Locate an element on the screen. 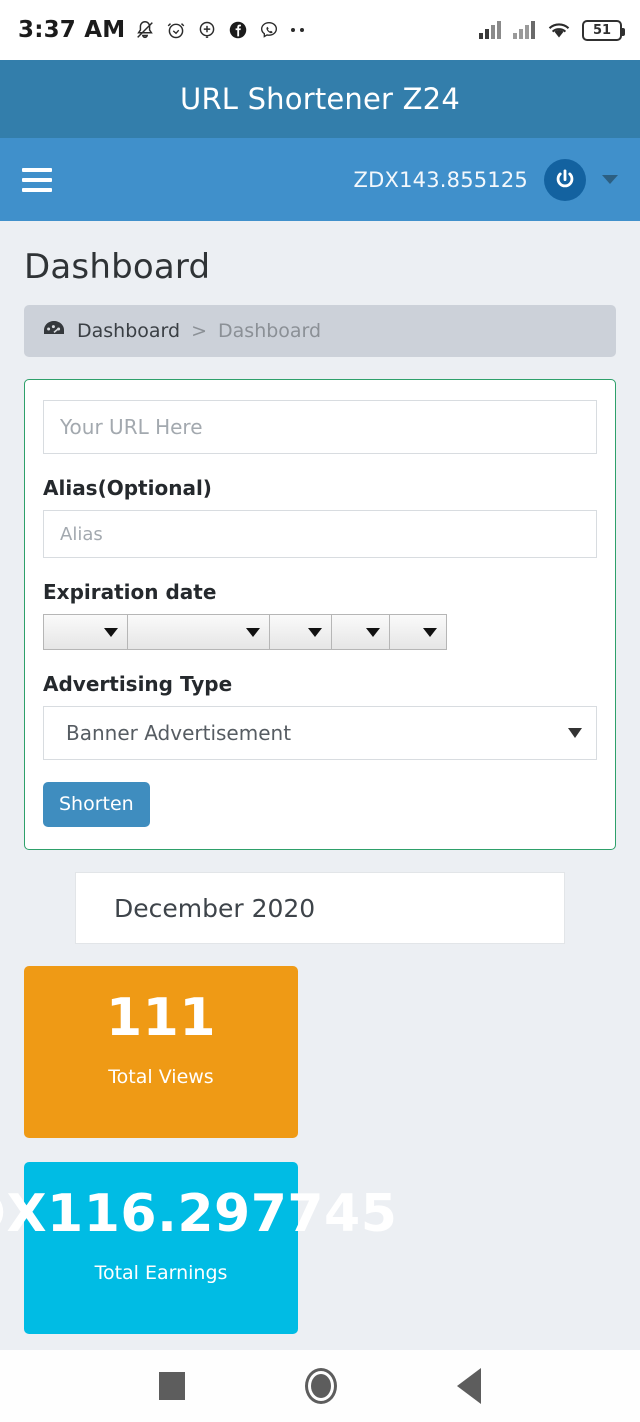  tachometer-icon is located at coordinates (54, 331).